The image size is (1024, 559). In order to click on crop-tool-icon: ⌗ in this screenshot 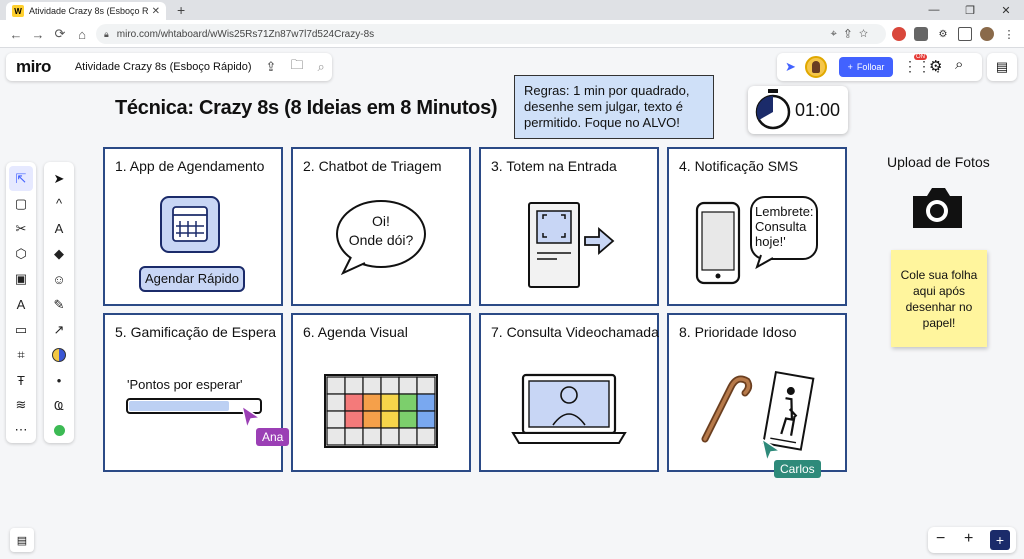, I will do `click(21, 354)`.